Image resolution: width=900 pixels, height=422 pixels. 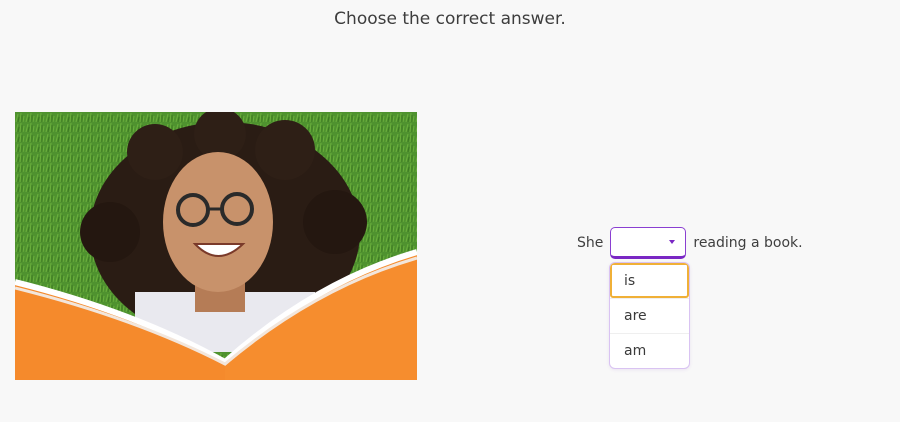 I want to click on answer-dropdown, so click(x=648, y=243).